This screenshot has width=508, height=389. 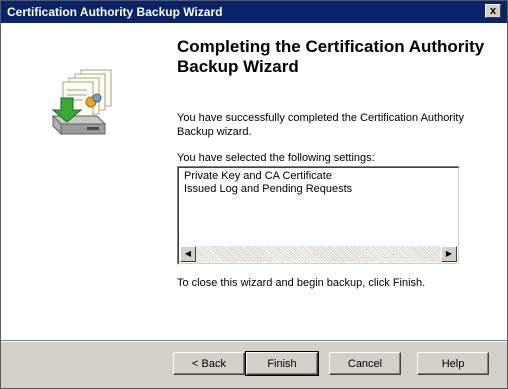 I want to click on help-button-label: Help, so click(x=453, y=363).